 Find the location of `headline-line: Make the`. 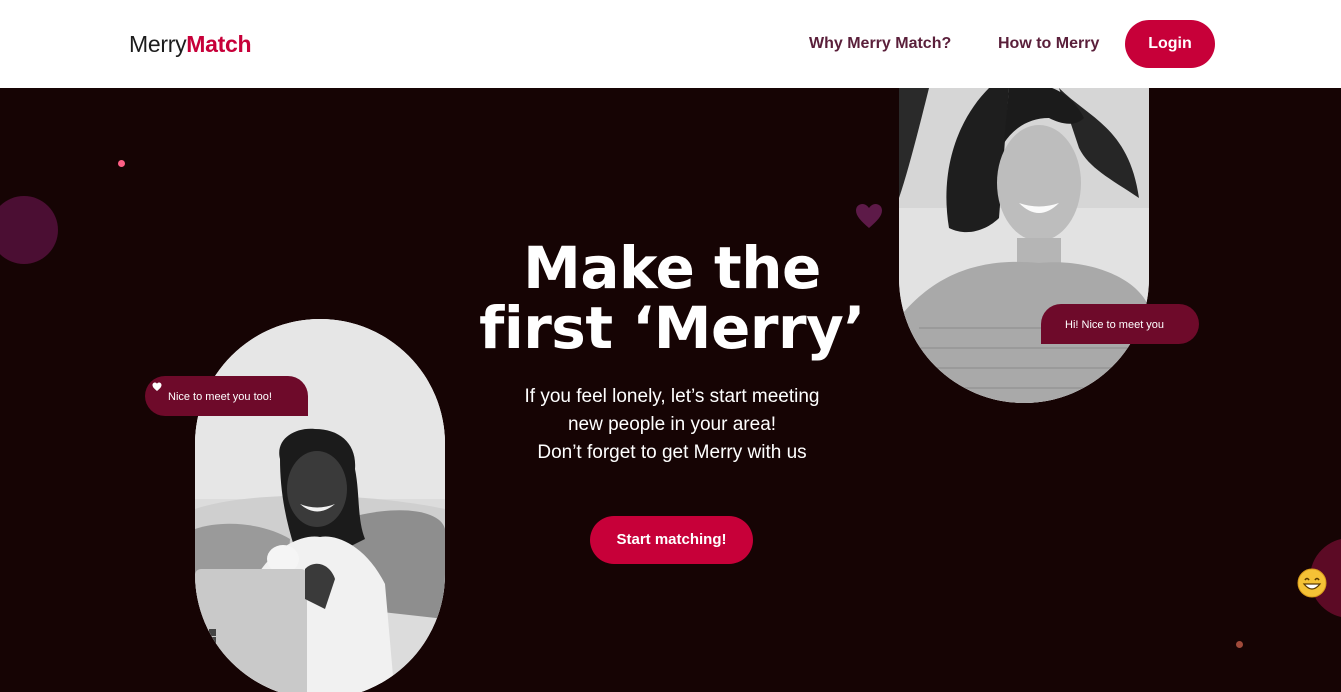

headline-line: Make the is located at coordinates (672, 268).